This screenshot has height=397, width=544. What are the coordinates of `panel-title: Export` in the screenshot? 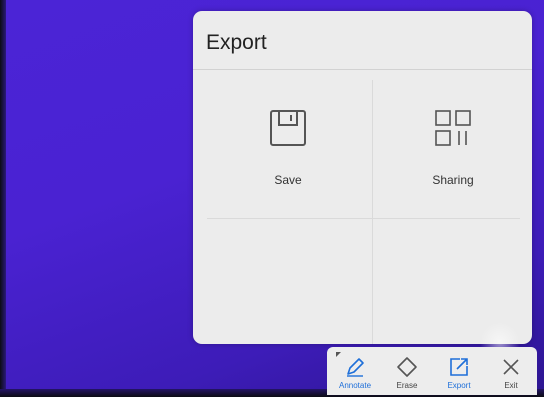 It's located at (236, 42).